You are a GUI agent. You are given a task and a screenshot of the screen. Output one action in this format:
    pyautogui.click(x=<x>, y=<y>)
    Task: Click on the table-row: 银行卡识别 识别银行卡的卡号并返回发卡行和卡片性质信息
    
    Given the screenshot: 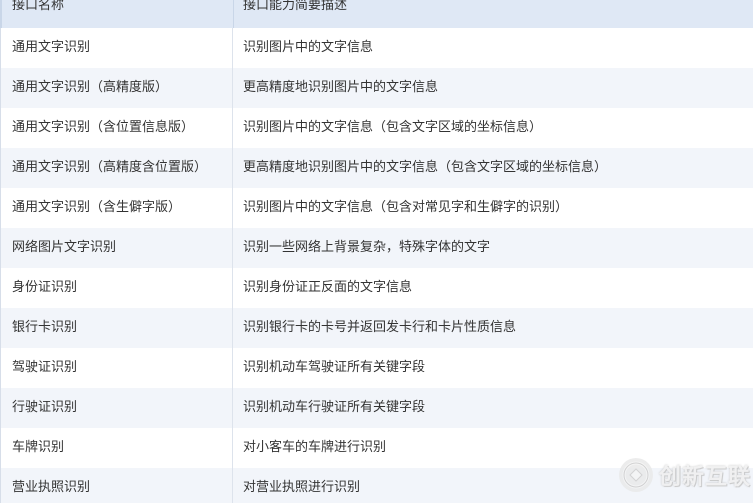 What is the action you would take?
    pyautogui.click(x=376, y=328)
    